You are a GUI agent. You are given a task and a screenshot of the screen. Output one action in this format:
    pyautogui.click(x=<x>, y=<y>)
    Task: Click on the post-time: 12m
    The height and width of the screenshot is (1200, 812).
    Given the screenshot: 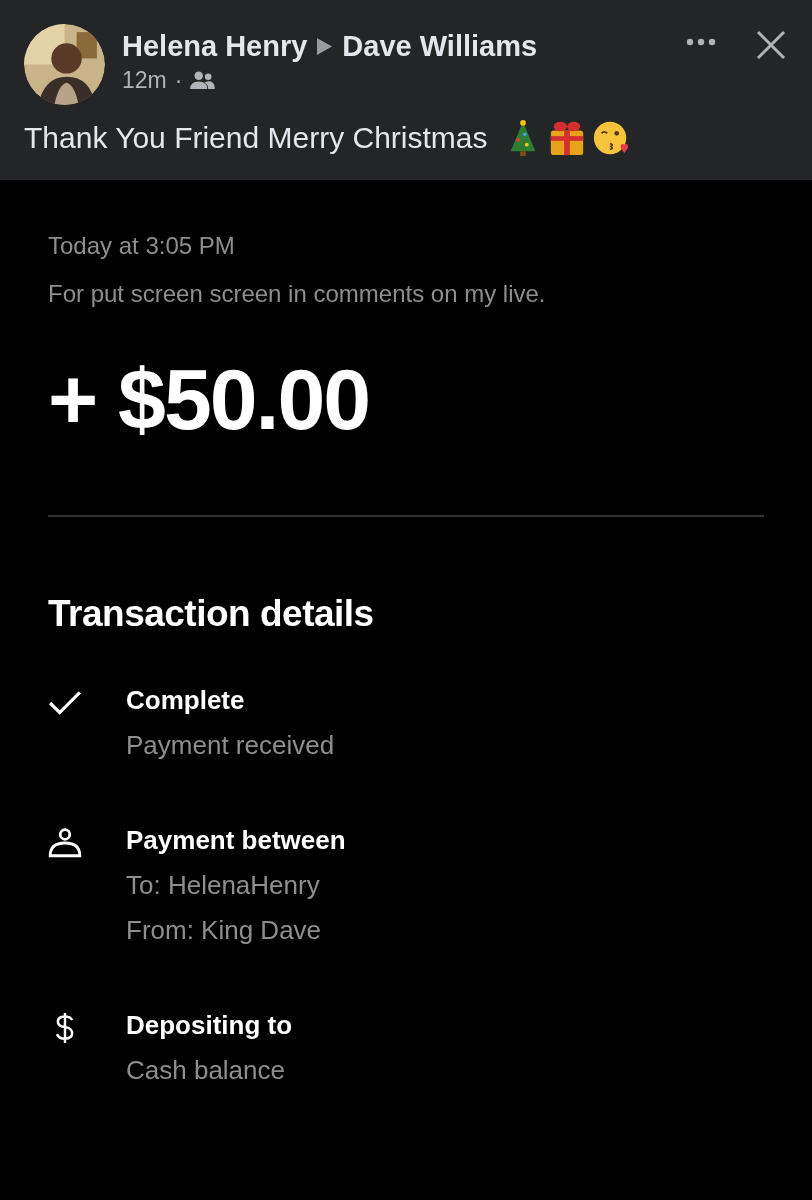 What is the action you would take?
    pyautogui.click(x=144, y=80)
    